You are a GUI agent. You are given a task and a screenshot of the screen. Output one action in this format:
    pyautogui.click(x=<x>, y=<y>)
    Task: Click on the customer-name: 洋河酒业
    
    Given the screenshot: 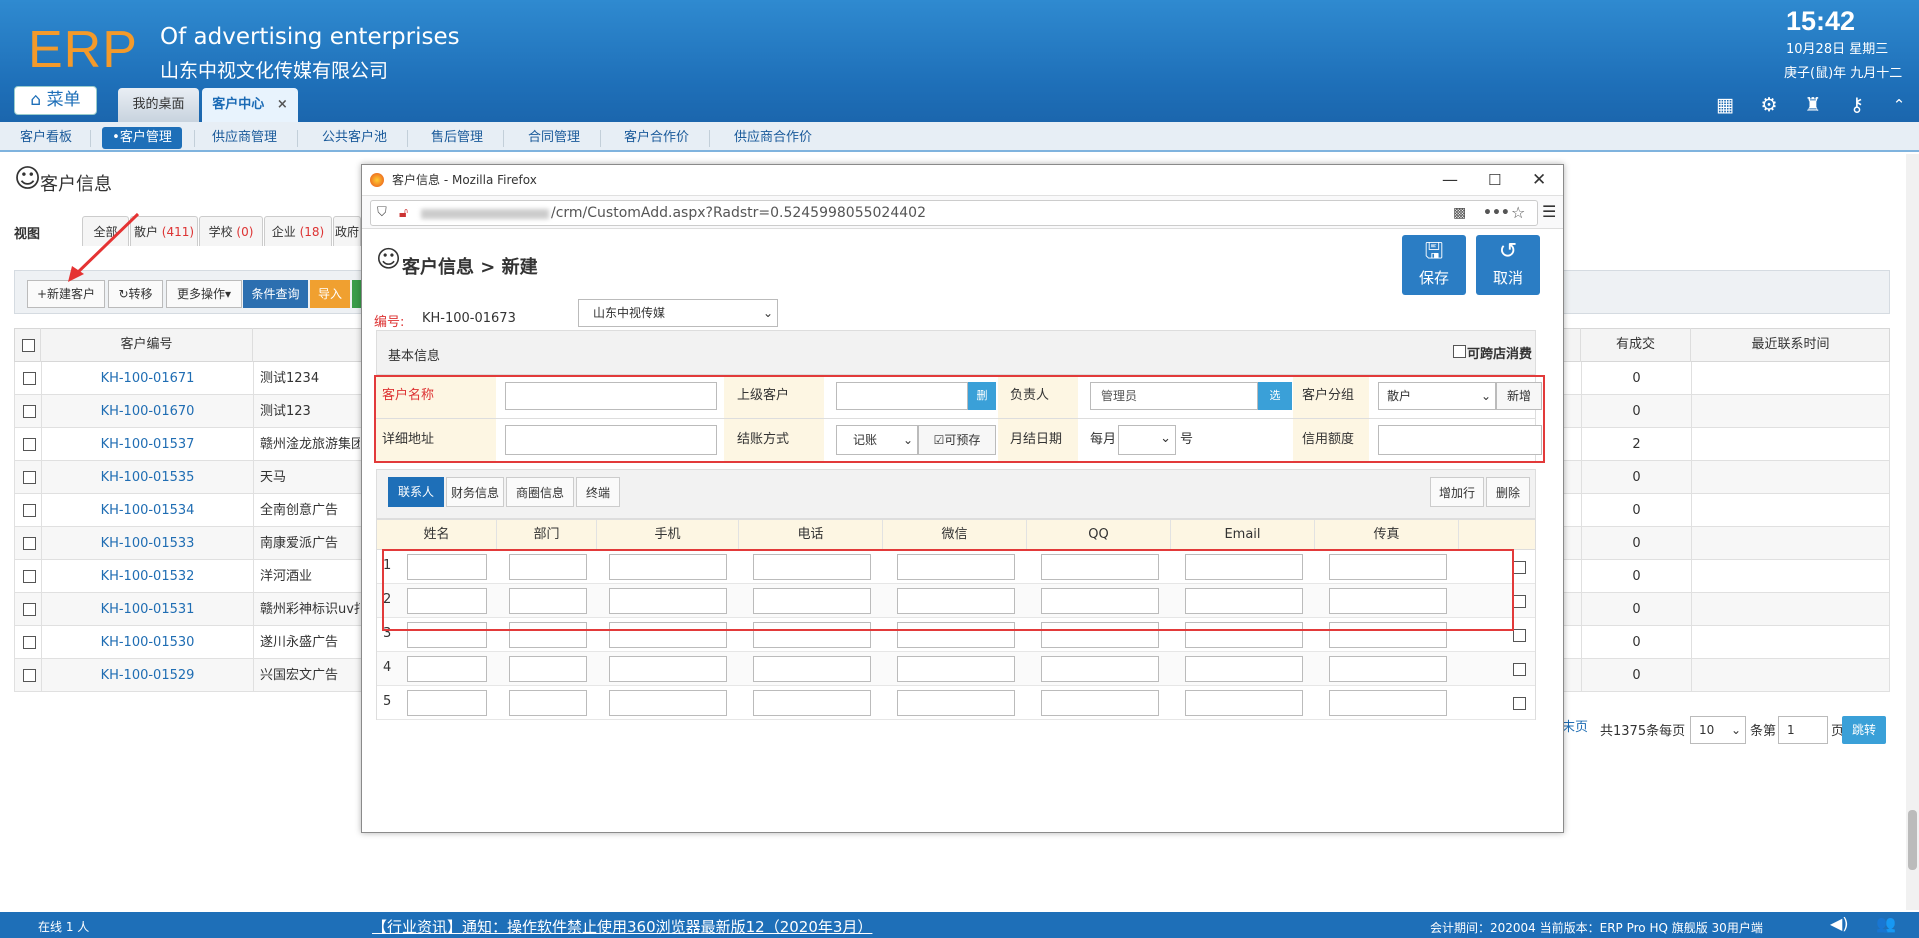 What is the action you would take?
    pyautogui.click(x=286, y=576)
    